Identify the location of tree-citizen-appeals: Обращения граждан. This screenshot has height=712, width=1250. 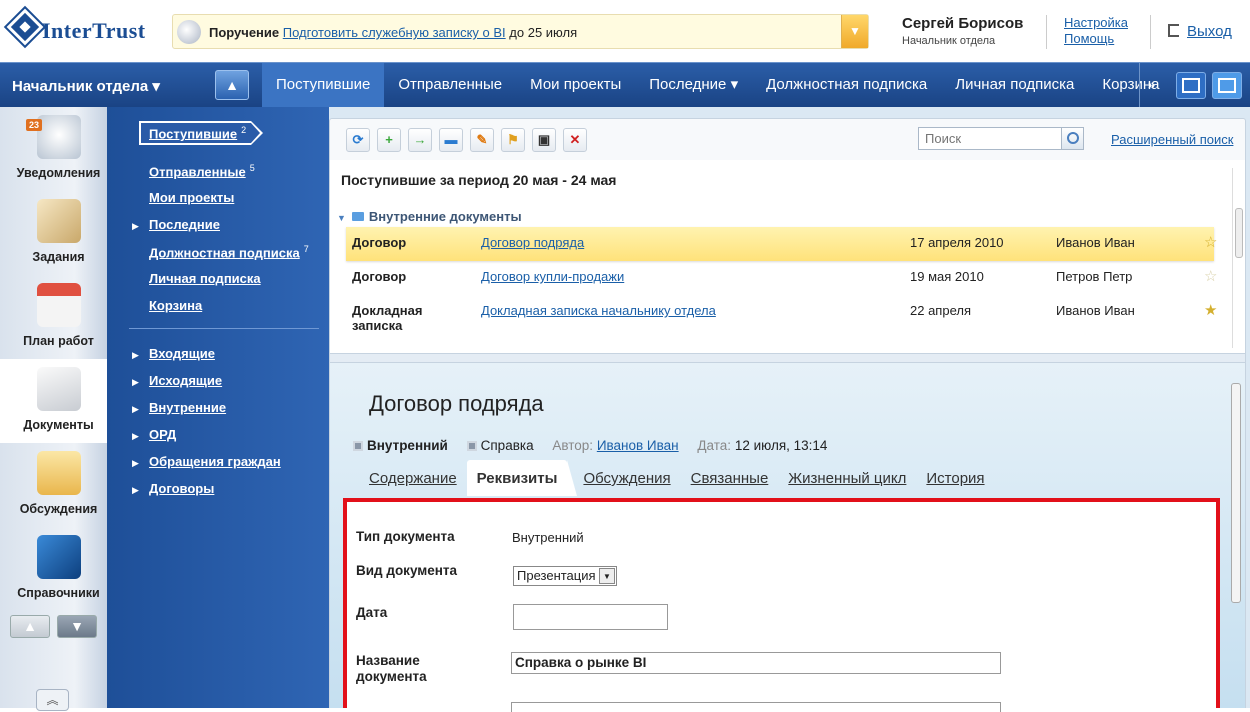
(215, 461).